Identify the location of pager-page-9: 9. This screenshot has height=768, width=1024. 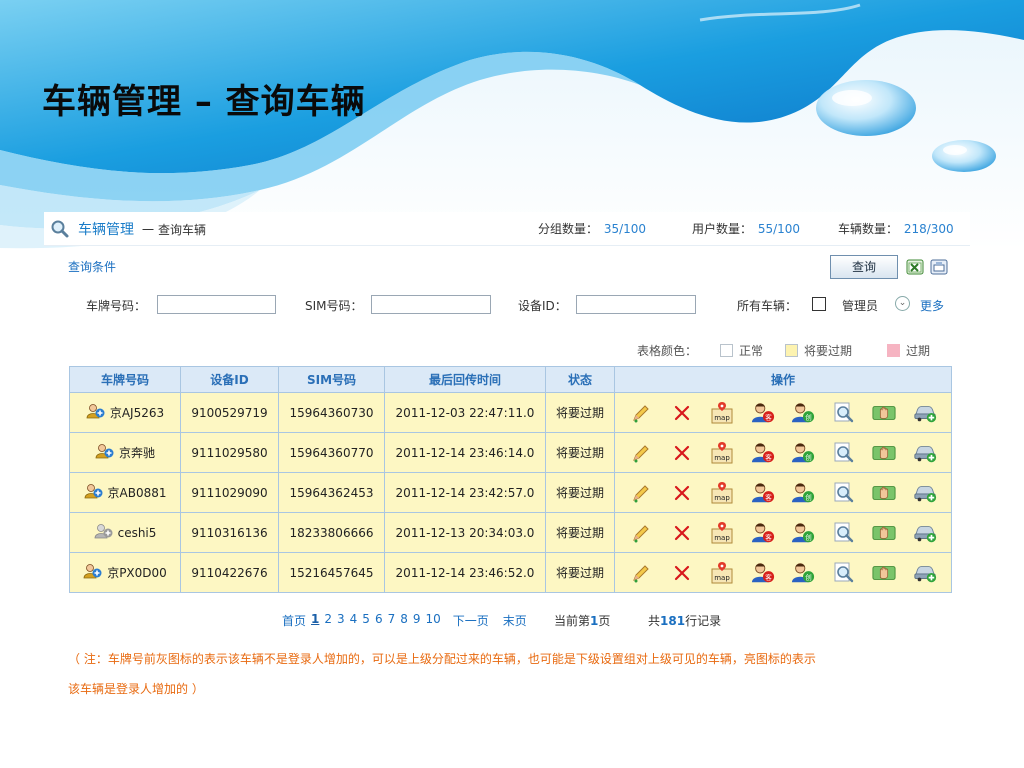
(417, 620).